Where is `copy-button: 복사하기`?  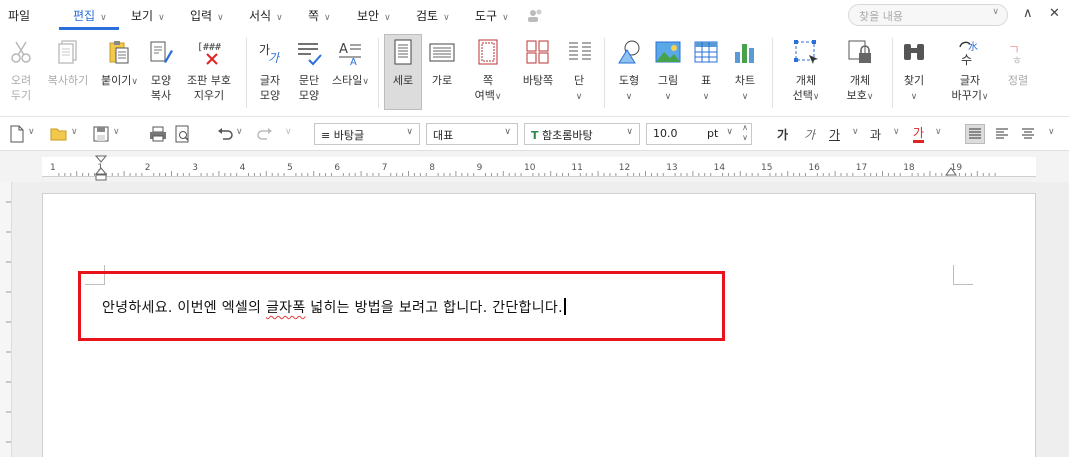
copy-button: 복사하기 is located at coordinates (68, 63).